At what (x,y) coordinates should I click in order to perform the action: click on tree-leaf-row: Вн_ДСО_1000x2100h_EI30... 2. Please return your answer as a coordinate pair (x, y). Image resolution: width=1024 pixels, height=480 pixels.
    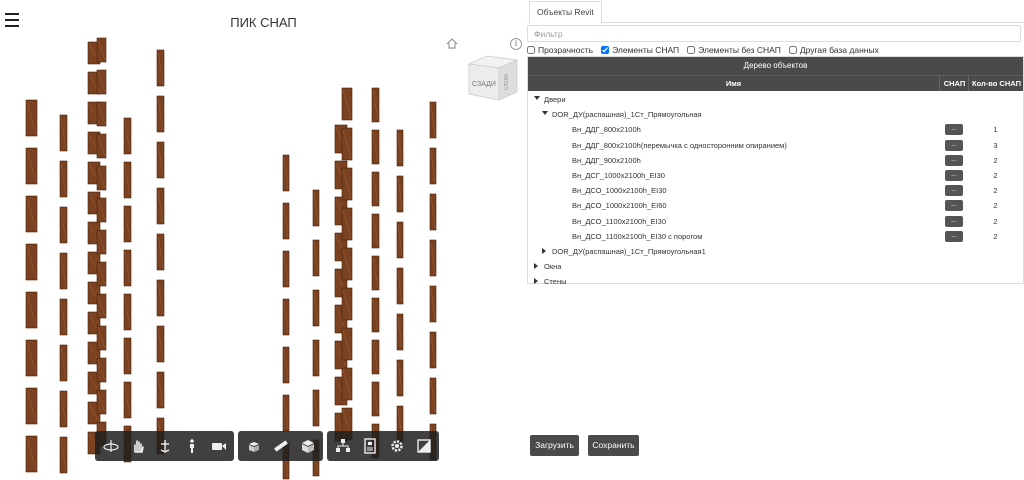
    Looking at the image, I should click on (775, 191).